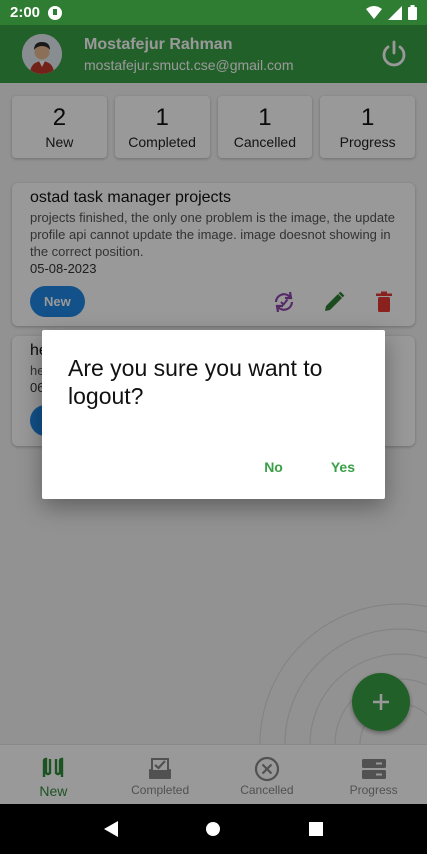  I want to click on status-time: 2:00, so click(25, 12).